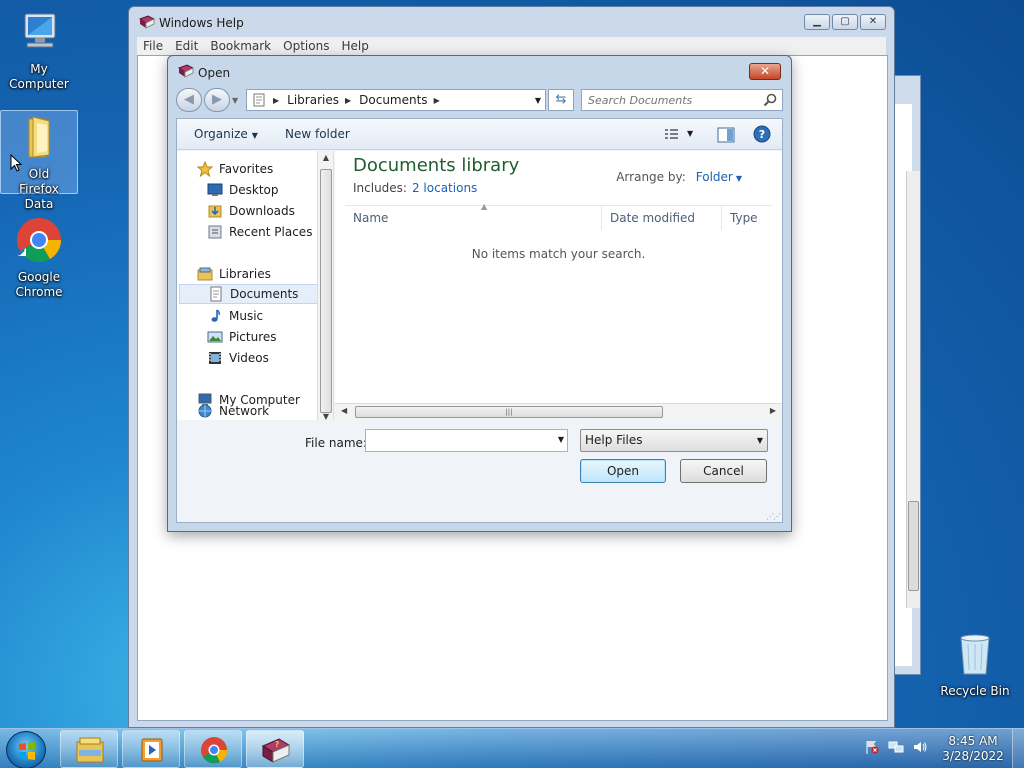 Image resolution: width=1024 pixels, height=768 pixels. What do you see at coordinates (479, 134) in the screenshot?
I see `command-toolbar: Organize ▼ New folder ▼ ?` at bounding box center [479, 134].